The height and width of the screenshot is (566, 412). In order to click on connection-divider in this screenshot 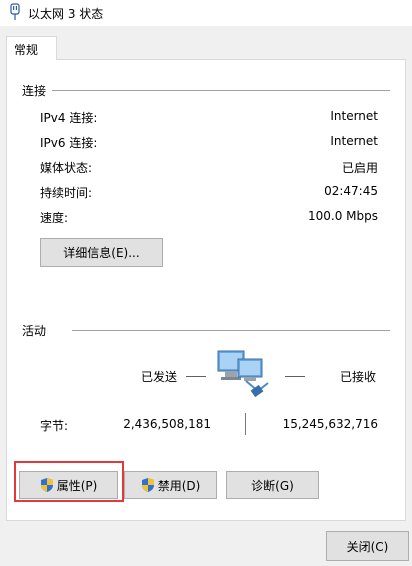, I will do `click(221, 90)`.